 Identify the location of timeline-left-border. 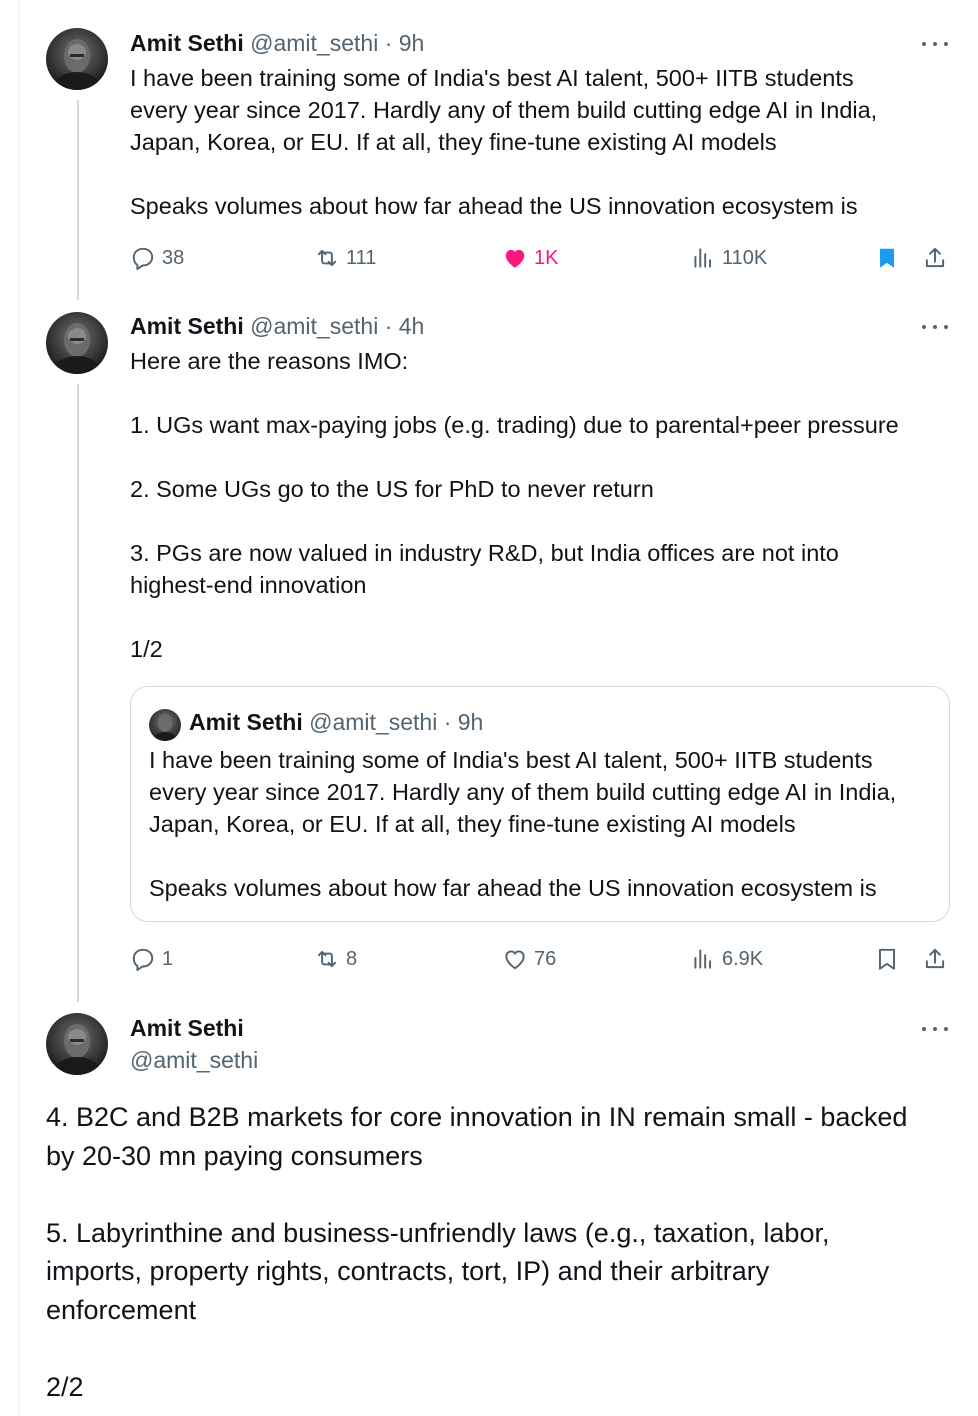
(18, 708).